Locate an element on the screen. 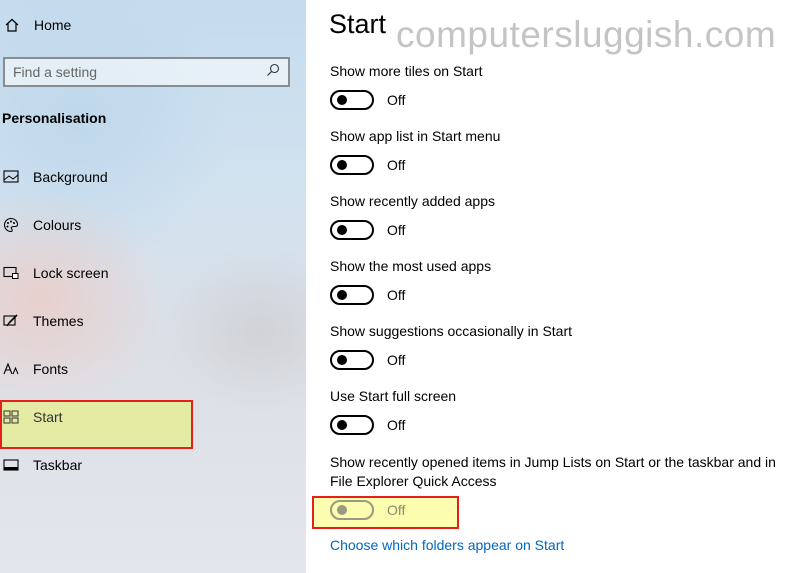  toggle-more-tiles: Off is located at coordinates (367, 100).